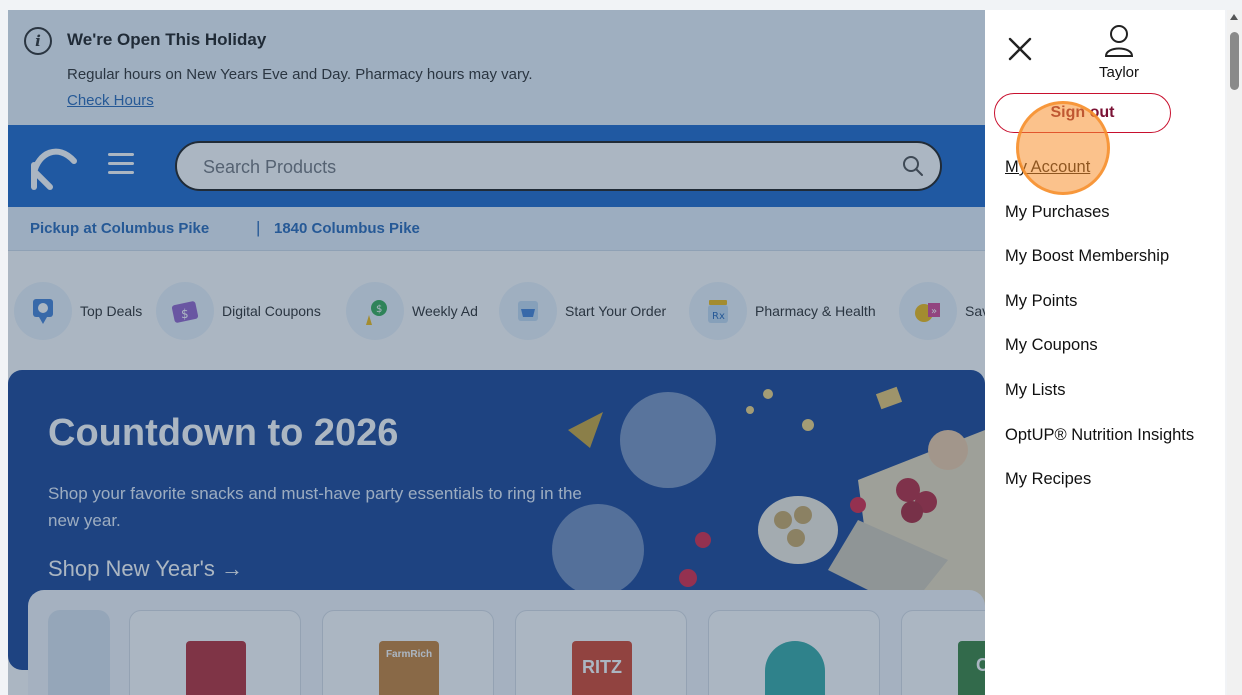 Image resolution: width=1242 pixels, height=695 pixels. I want to click on menu-item-my-lists: My Lists, so click(1115, 401).